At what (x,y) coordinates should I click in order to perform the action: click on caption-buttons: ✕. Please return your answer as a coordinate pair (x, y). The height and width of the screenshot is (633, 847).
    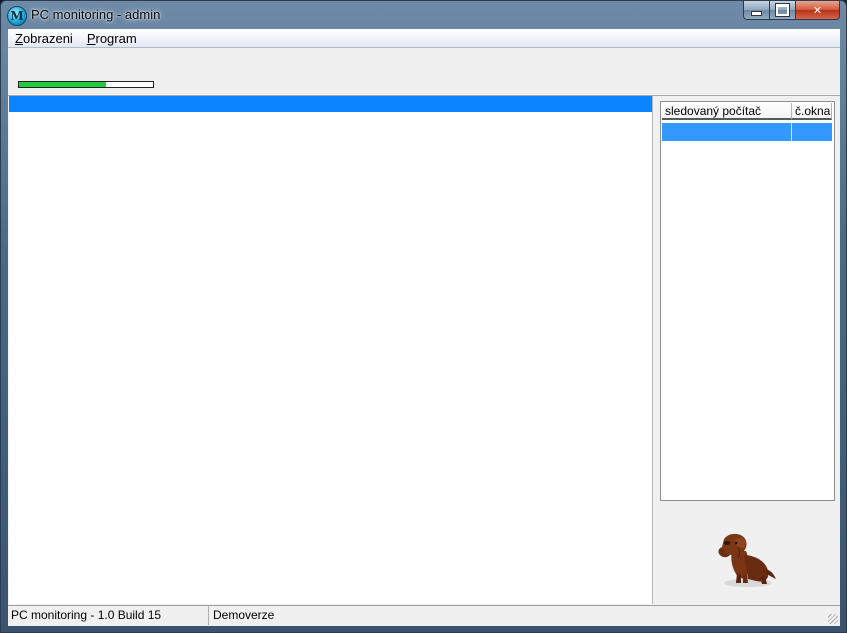
    Looking at the image, I should click on (791, 10).